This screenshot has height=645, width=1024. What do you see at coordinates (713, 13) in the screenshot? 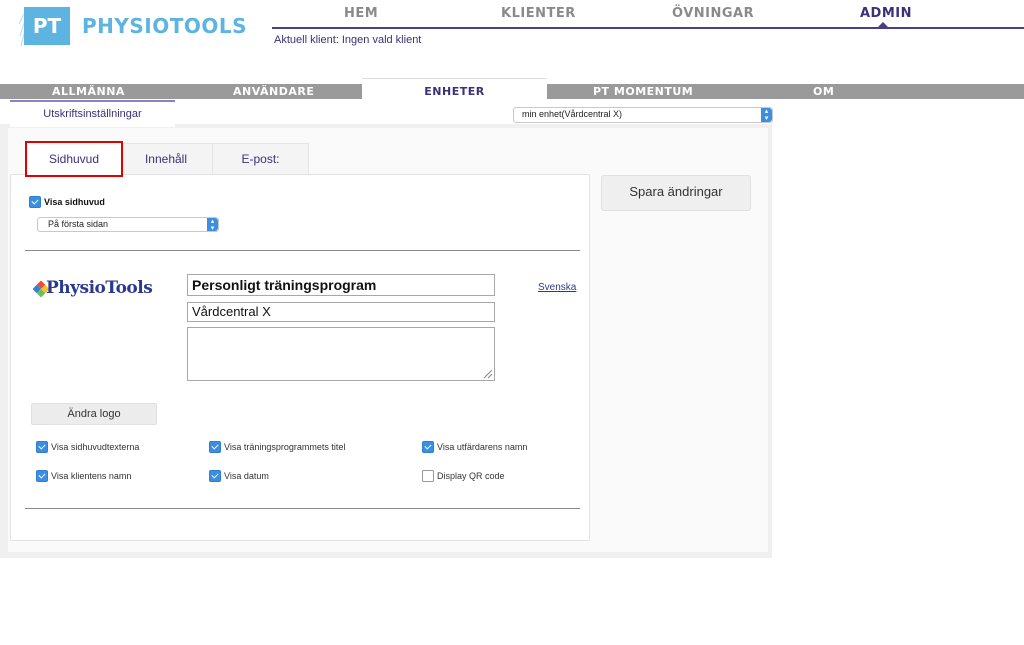
I see `nav-ovningar: ÖVNINGAR` at bounding box center [713, 13].